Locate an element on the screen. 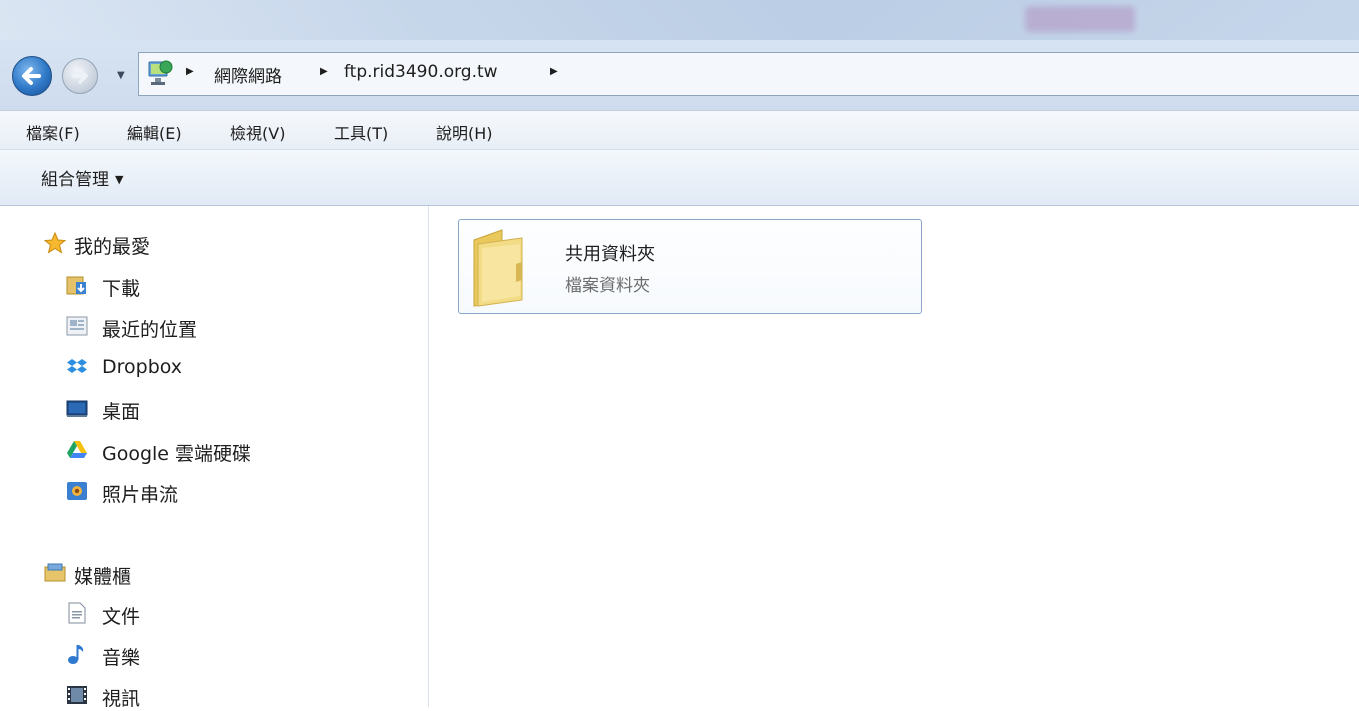  nav-item-google-drive: Google 雲端硬碟 is located at coordinates (176, 452).